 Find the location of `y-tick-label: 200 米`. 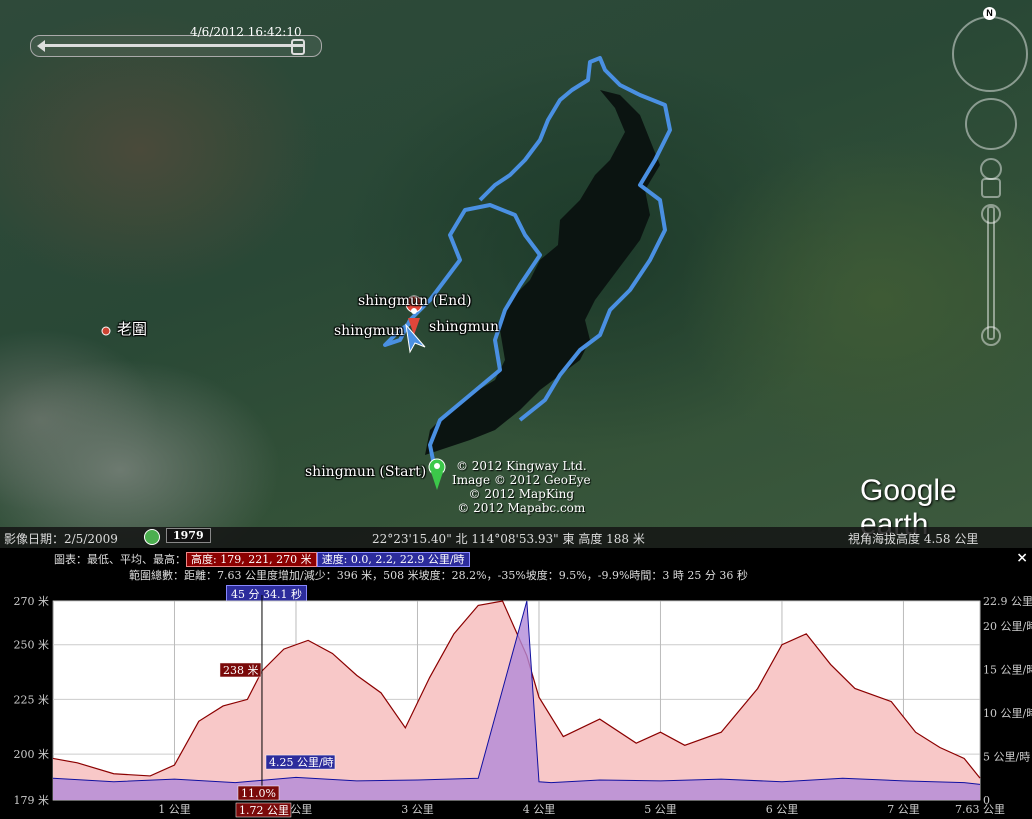

y-tick-label: 200 米 is located at coordinates (32, 754).